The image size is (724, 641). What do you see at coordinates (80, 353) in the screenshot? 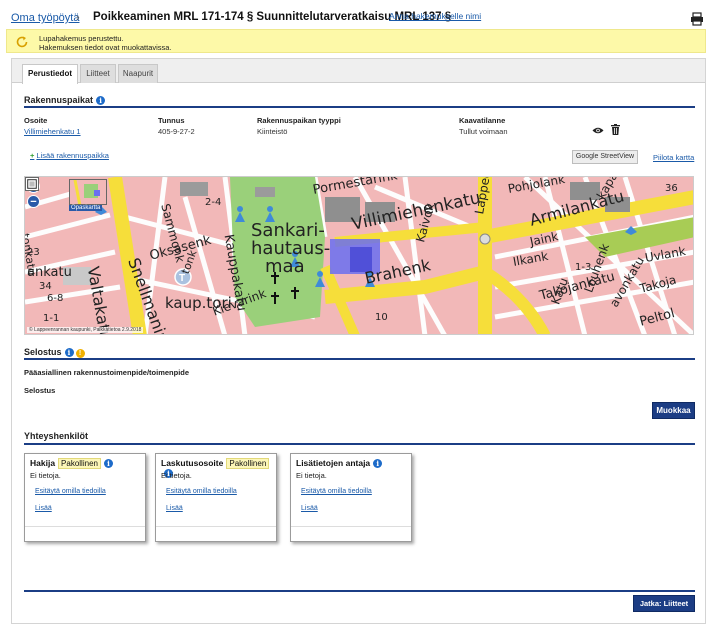
I see `warning-icon: !` at bounding box center [80, 353].